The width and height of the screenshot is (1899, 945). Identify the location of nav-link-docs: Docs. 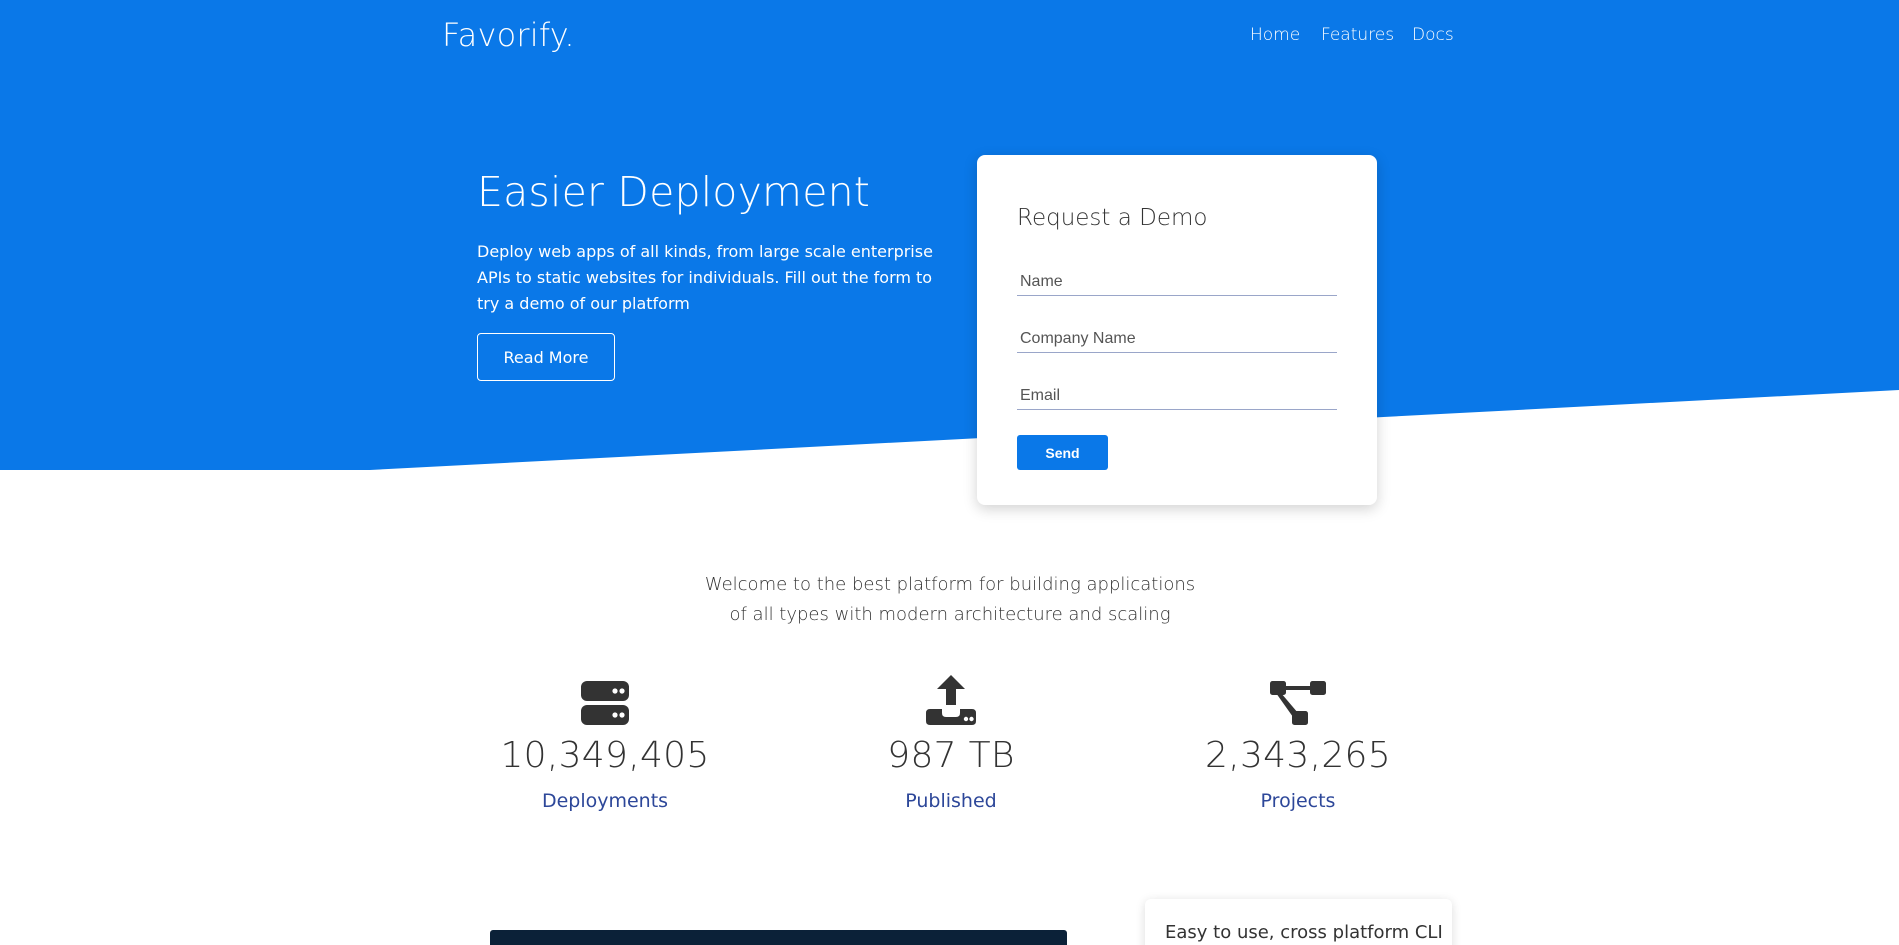
(1433, 35).